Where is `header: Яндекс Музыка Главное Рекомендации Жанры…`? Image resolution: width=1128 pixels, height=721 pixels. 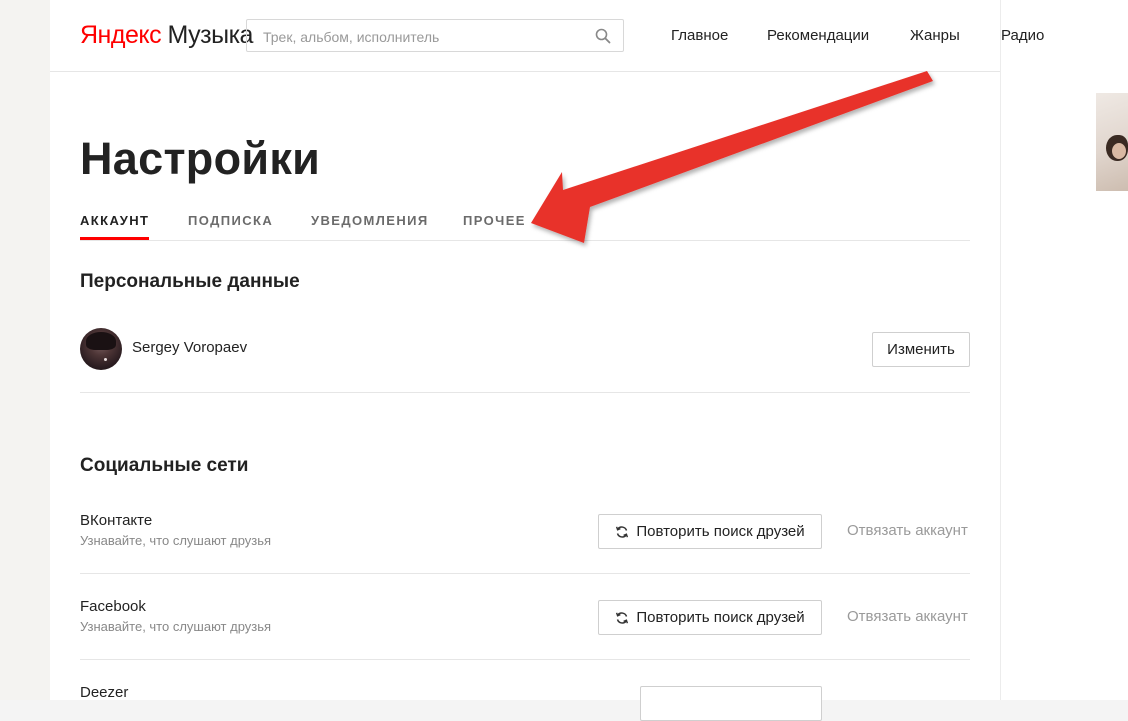 header: Яндекс Музыка Главное Рекомендации Жанры… is located at coordinates (547, 36).